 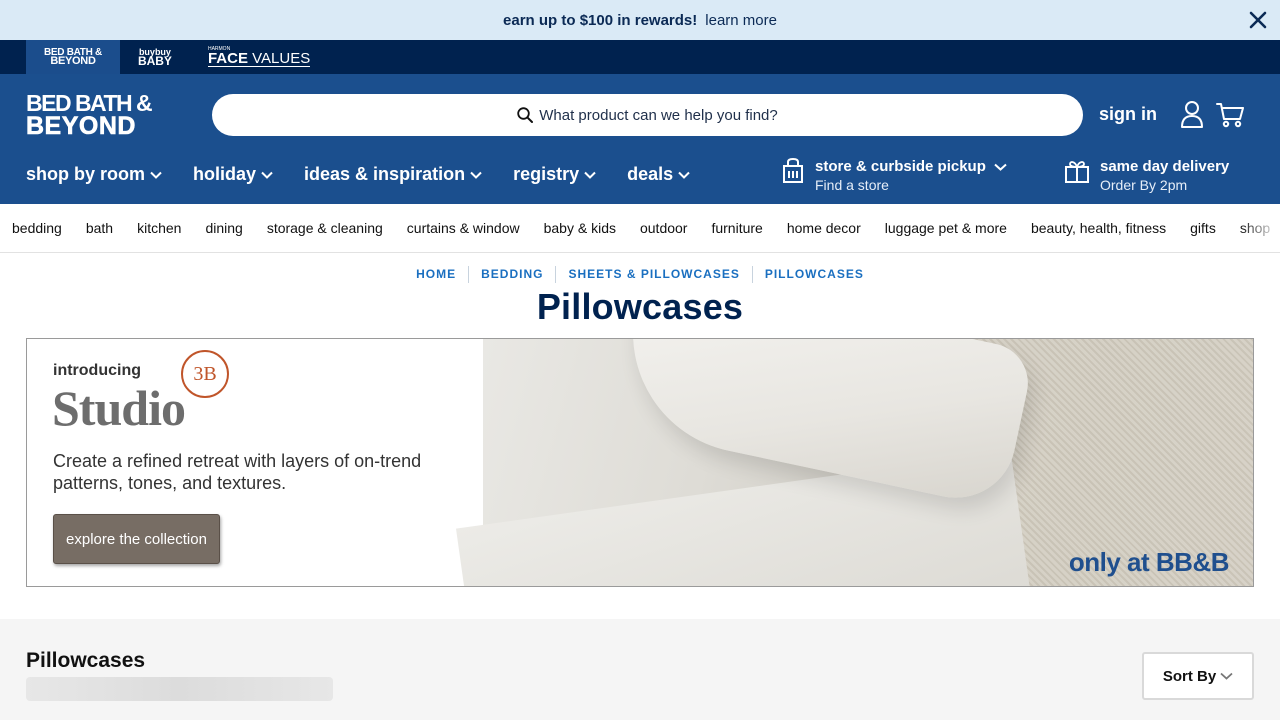 What do you see at coordinates (1189, 676) in the screenshot?
I see `sort-by-label: Sort By` at bounding box center [1189, 676].